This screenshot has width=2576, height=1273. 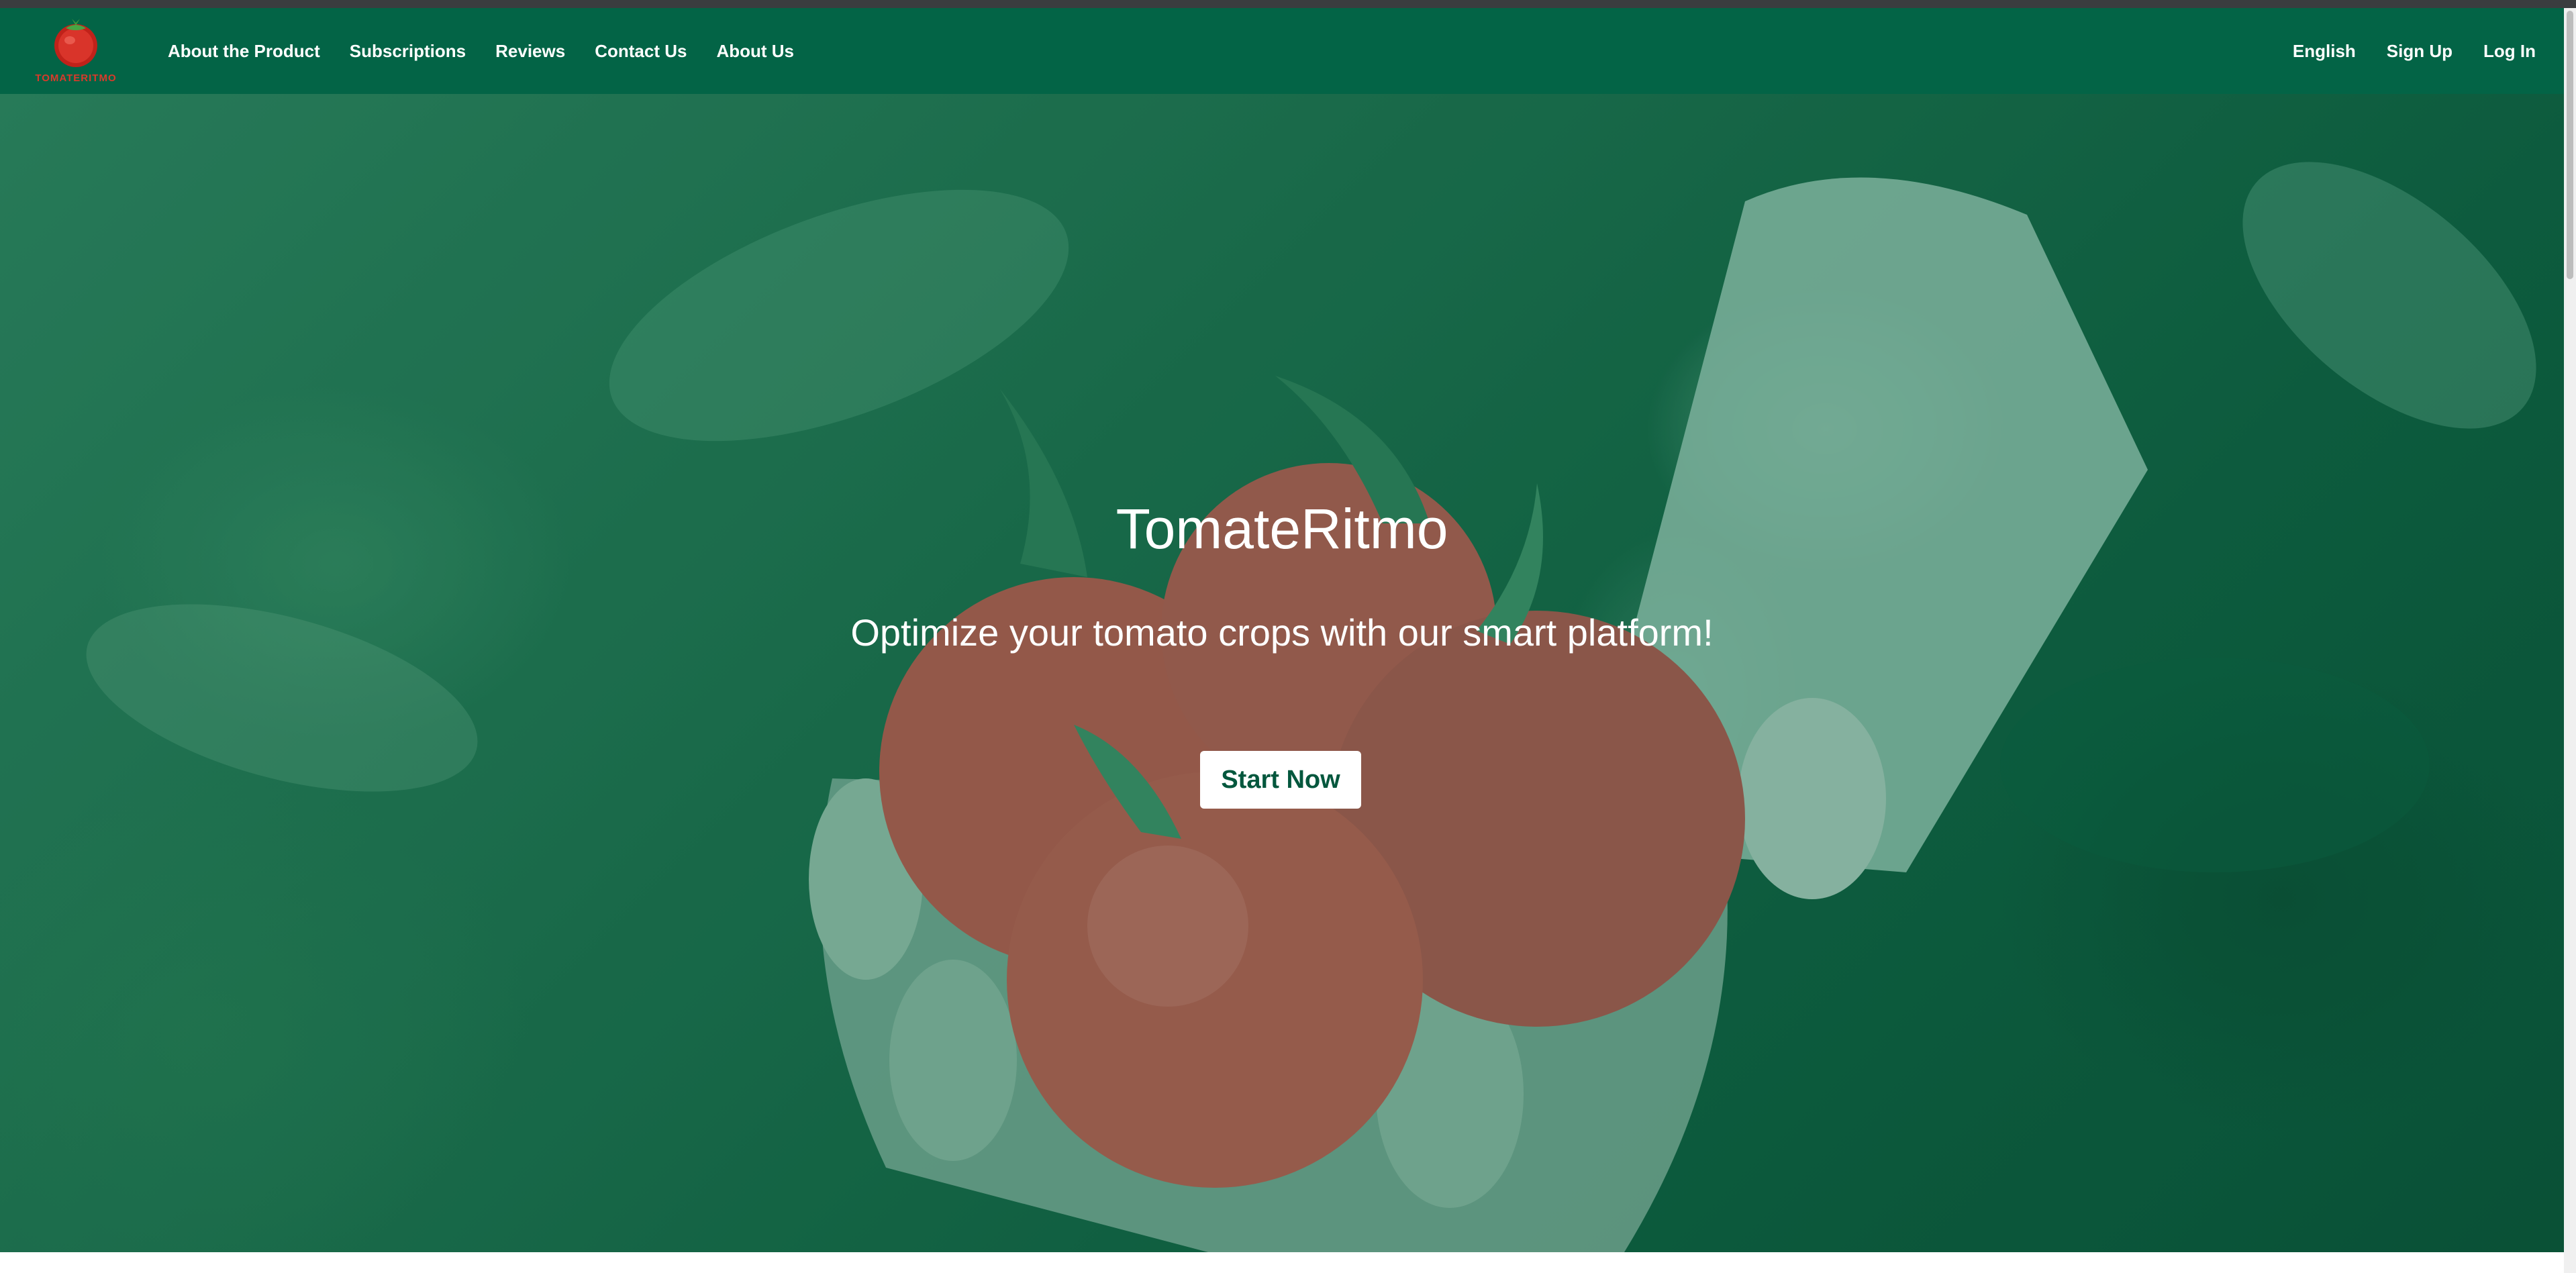 What do you see at coordinates (2570, 145) in the screenshot?
I see `scrollbar-thumb` at bounding box center [2570, 145].